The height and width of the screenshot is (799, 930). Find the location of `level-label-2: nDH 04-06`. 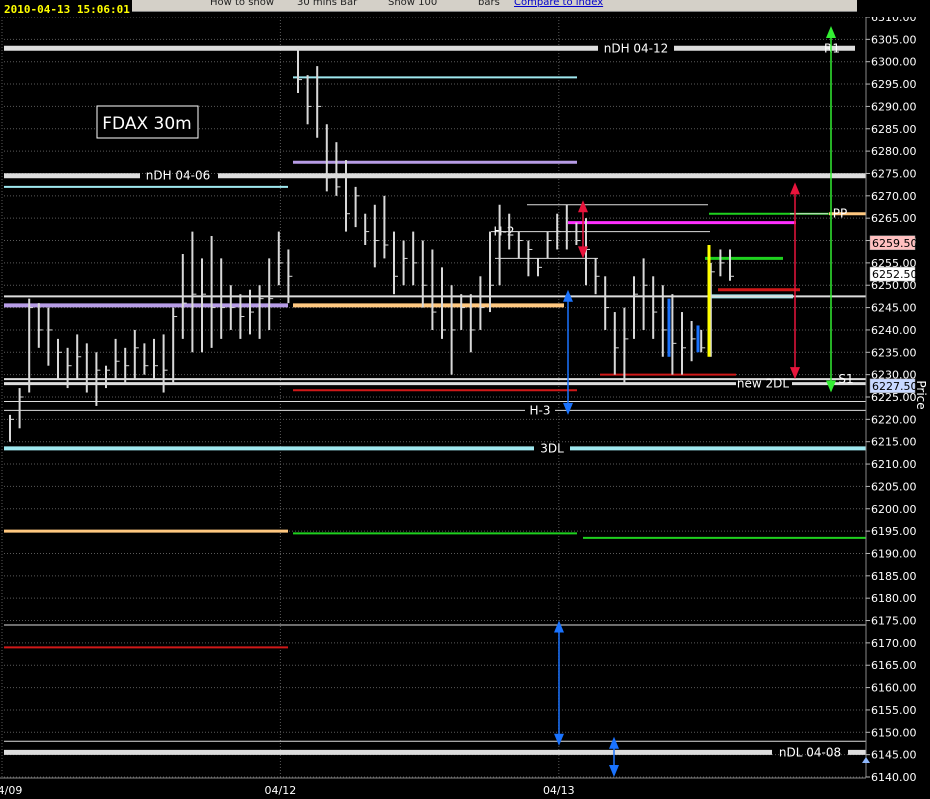

level-label-2: nDH 04-06 is located at coordinates (178, 176).